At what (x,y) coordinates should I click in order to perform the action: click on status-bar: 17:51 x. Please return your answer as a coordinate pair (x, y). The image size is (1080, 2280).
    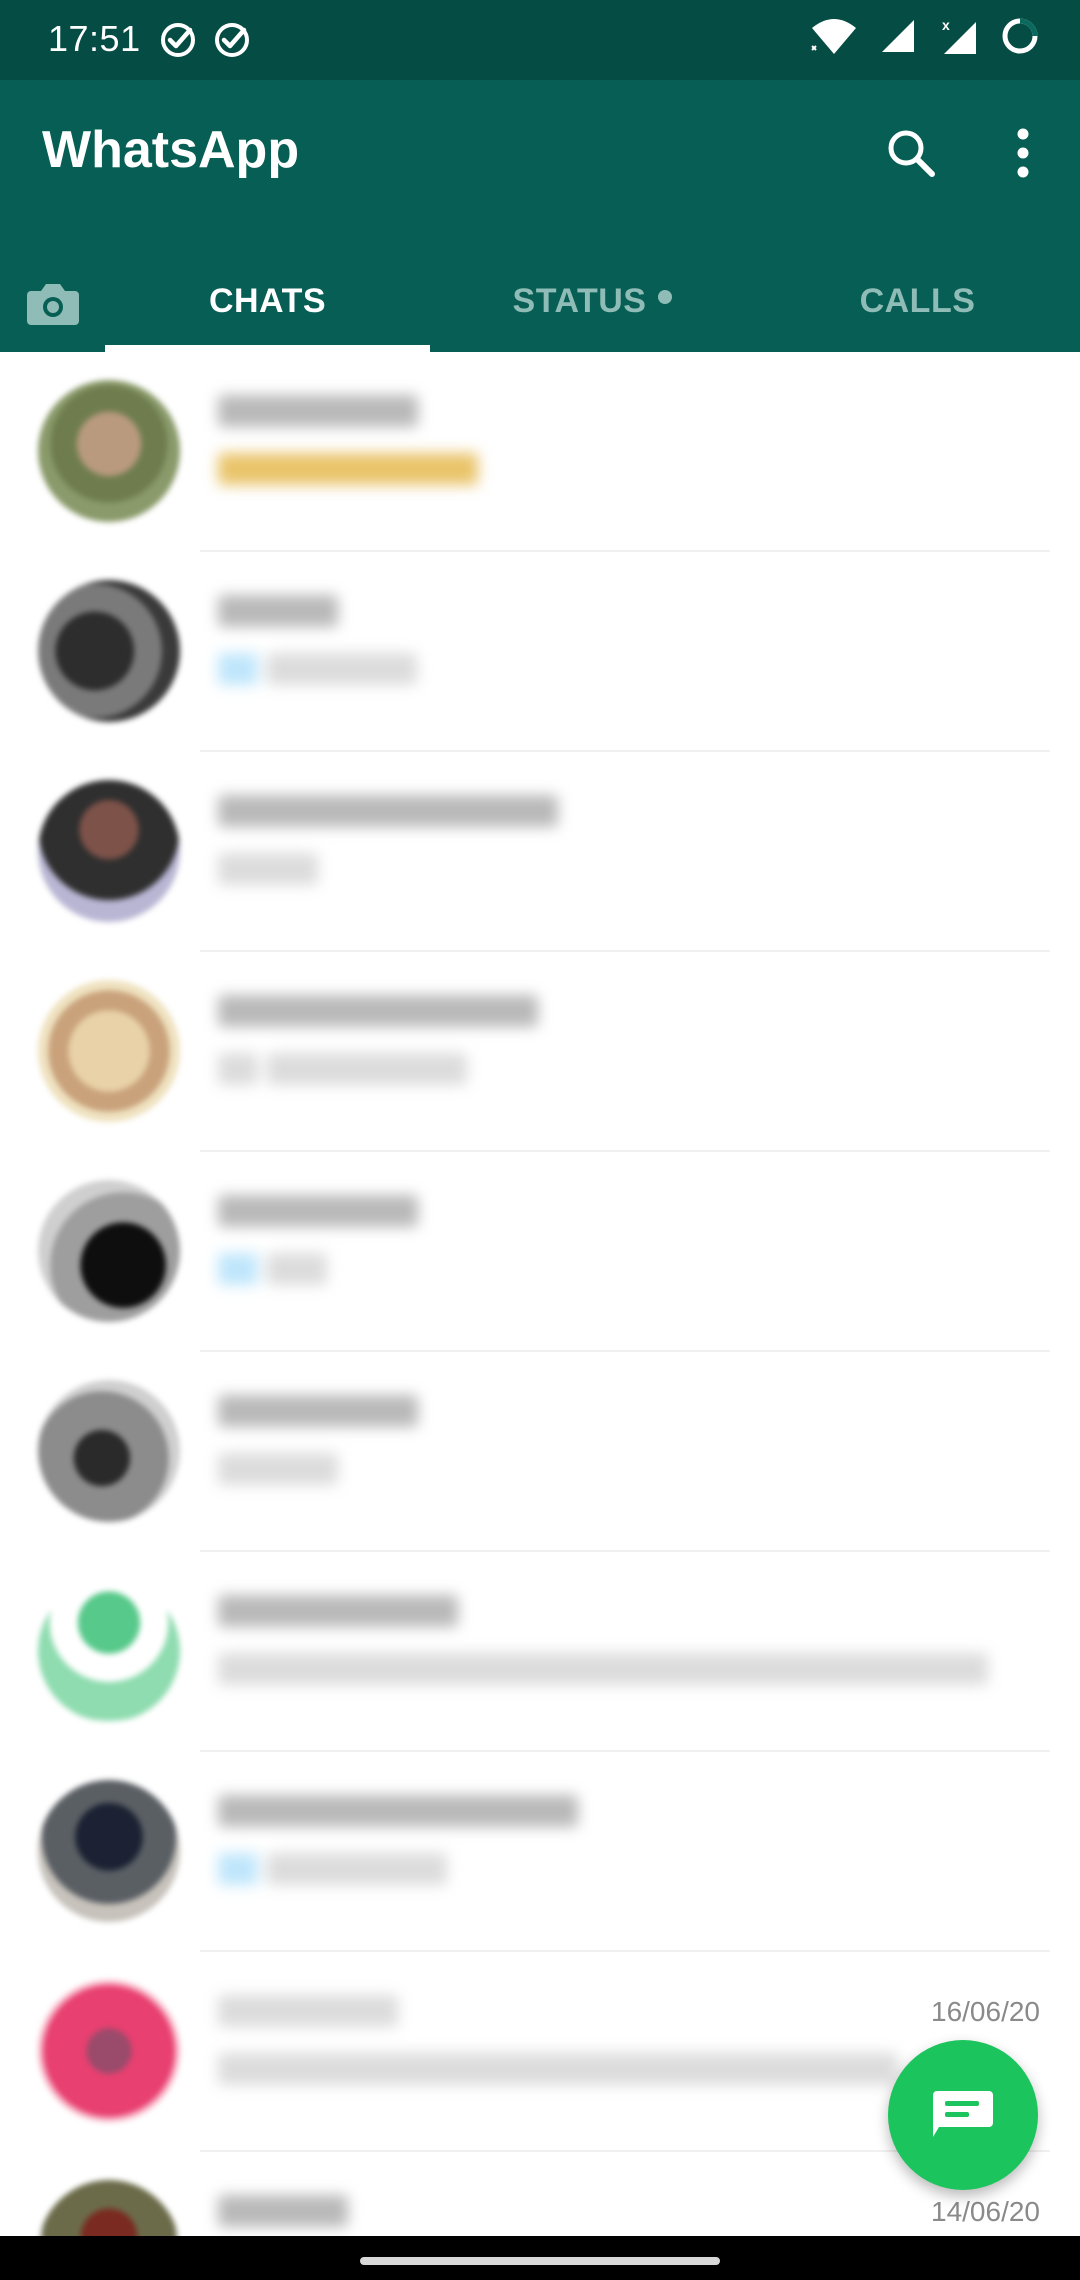
    Looking at the image, I should click on (540, 40).